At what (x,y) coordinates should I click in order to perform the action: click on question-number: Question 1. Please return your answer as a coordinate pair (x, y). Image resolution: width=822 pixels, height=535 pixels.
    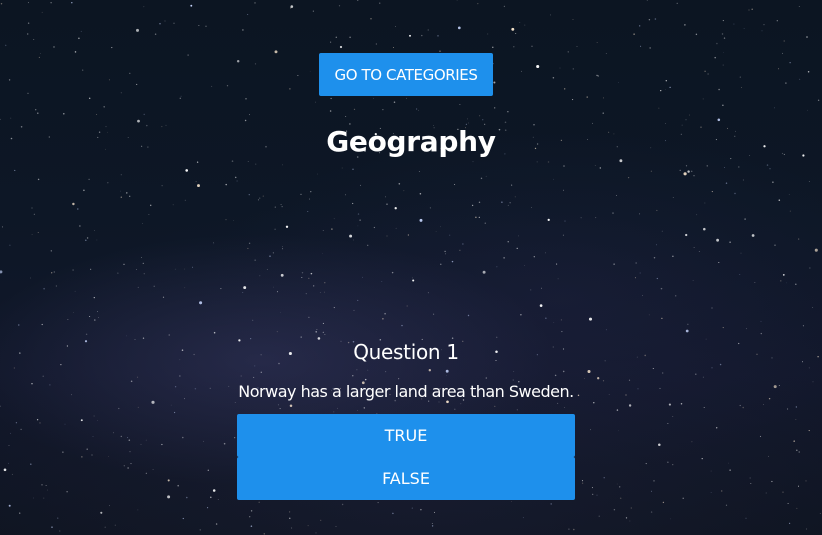
    Looking at the image, I should click on (406, 352).